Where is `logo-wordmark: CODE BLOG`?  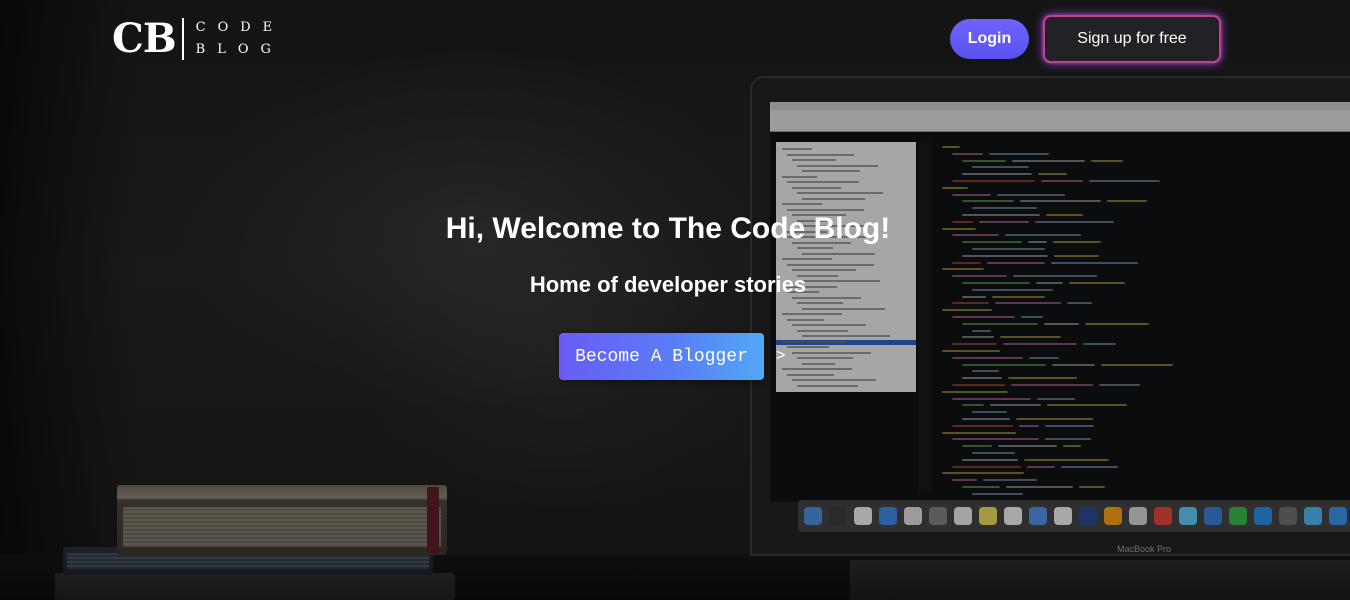 logo-wordmark: CODE BLOG is located at coordinates (240, 39).